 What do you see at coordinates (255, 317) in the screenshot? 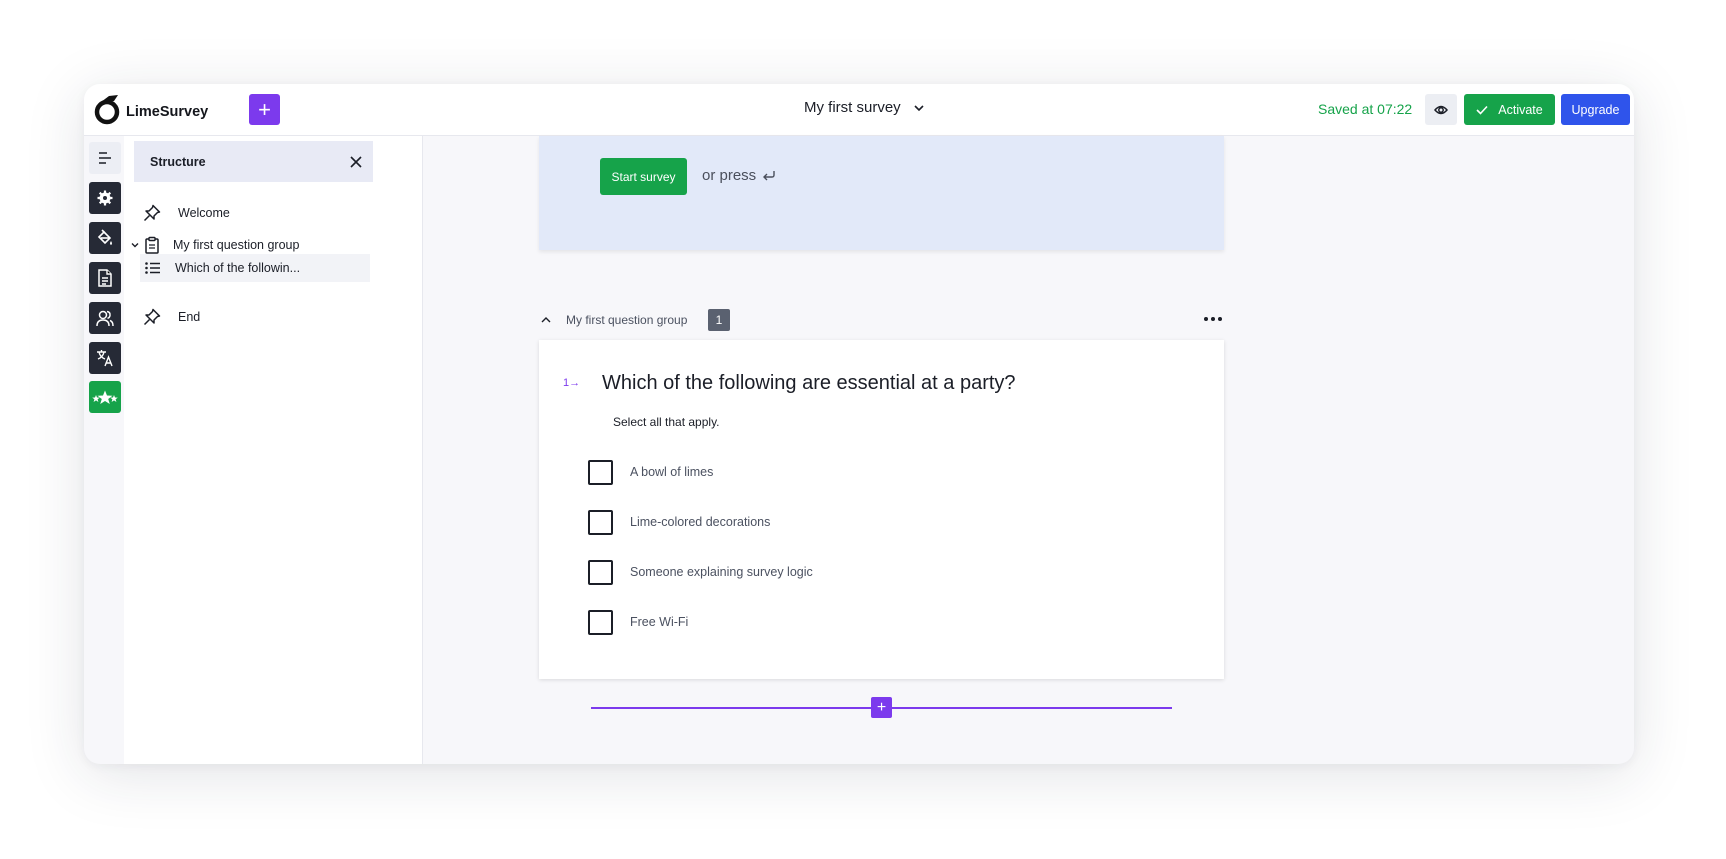
I see `tree-item-end: End` at bounding box center [255, 317].